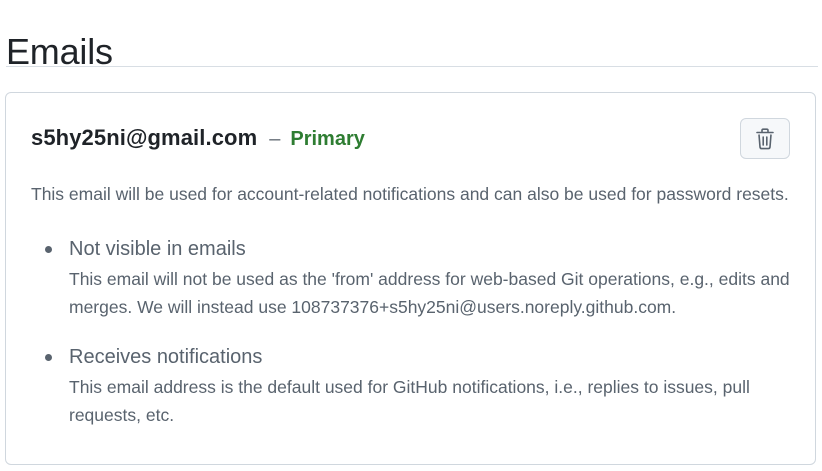 The height and width of the screenshot is (471, 822). What do you see at coordinates (144, 137) in the screenshot?
I see `email-address: s5hy25ni@gmail.com` at bounding box center [144, 137].